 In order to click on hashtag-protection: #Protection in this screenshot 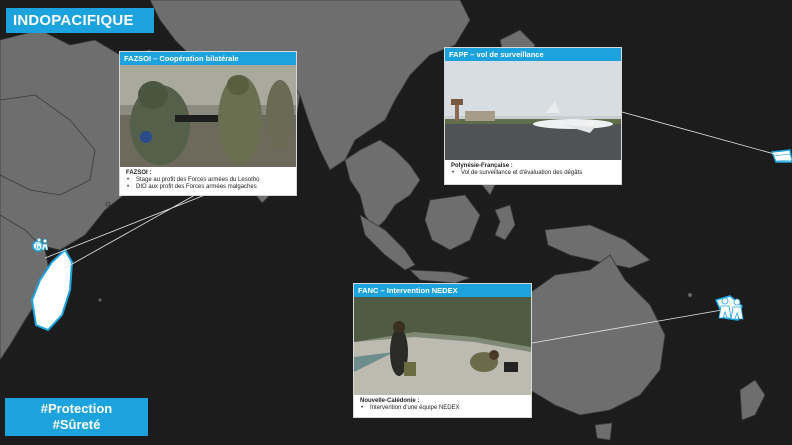, I will do `click(76, 408)`.